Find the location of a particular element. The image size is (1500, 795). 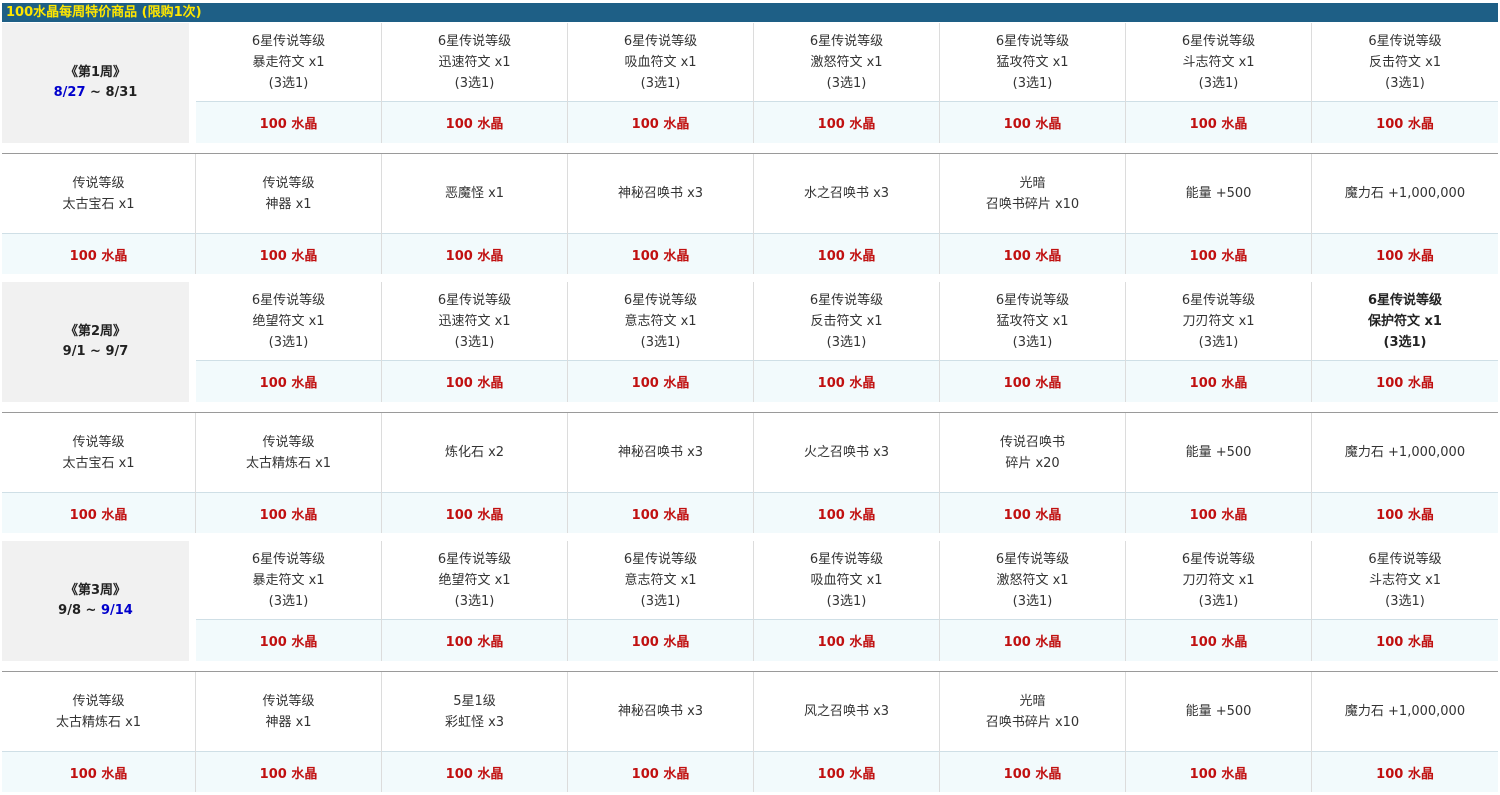

offer-cell: 风之召唤书 x3 100 水晶 is located at coordinates (847, 732).